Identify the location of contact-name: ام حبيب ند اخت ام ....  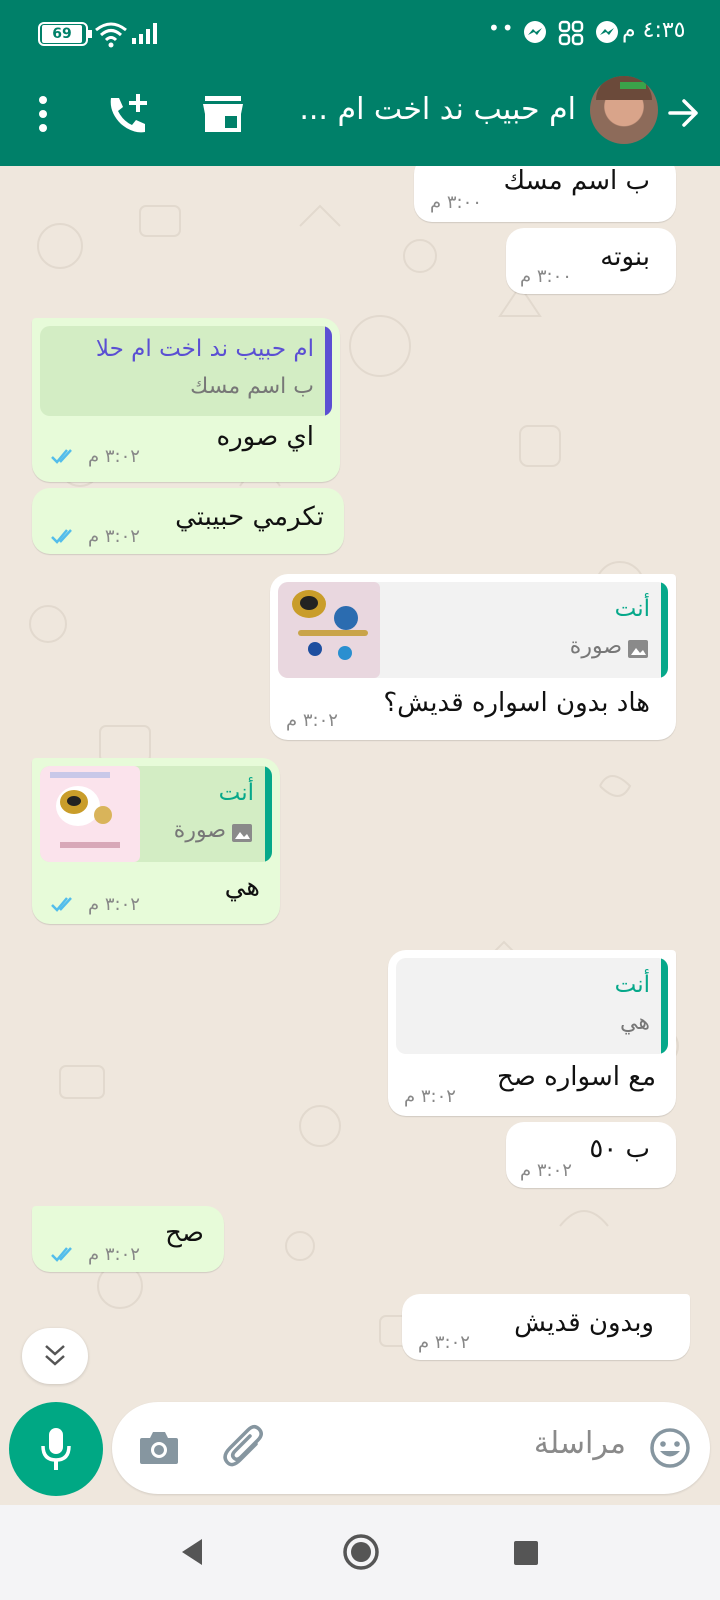
(428, 109).